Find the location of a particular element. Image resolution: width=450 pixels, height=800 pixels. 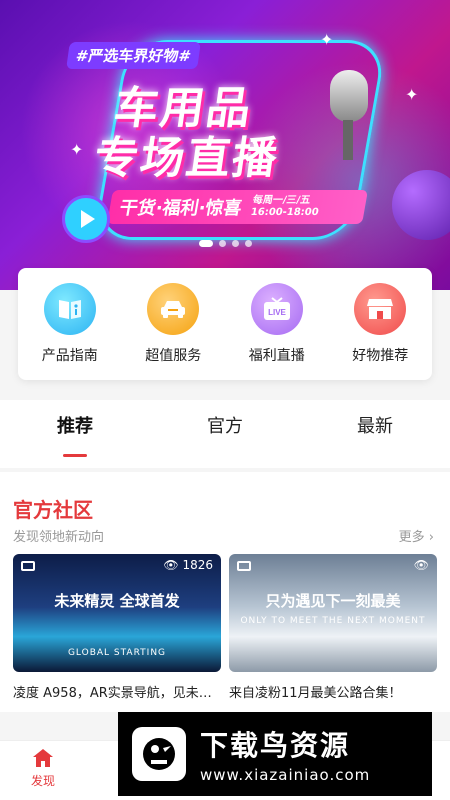

section-subtitle: 发现领地新动向 is located at coordinates (59, 537).